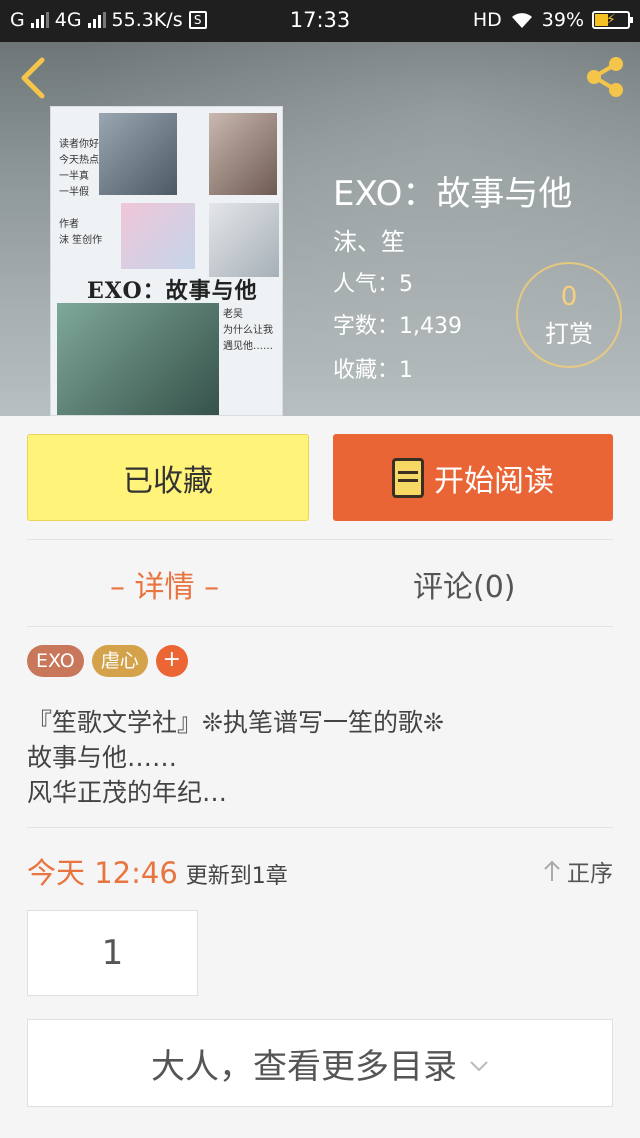 This screenshot has height=1138, width=640. I want to click on sort-order-button: 正序, so click(578, 871).